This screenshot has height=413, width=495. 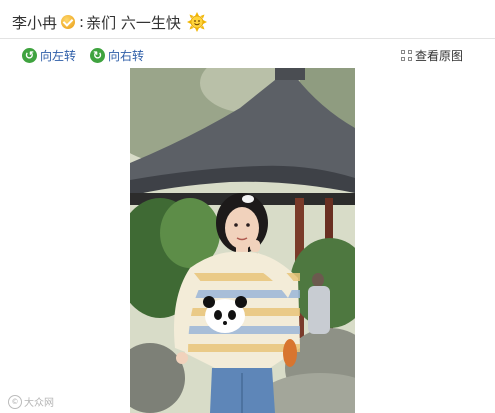 What do you see at coordinates (39, 403) in the screenshot?
I see `watermark-text: 大众网` at bounding box center [39, 403].